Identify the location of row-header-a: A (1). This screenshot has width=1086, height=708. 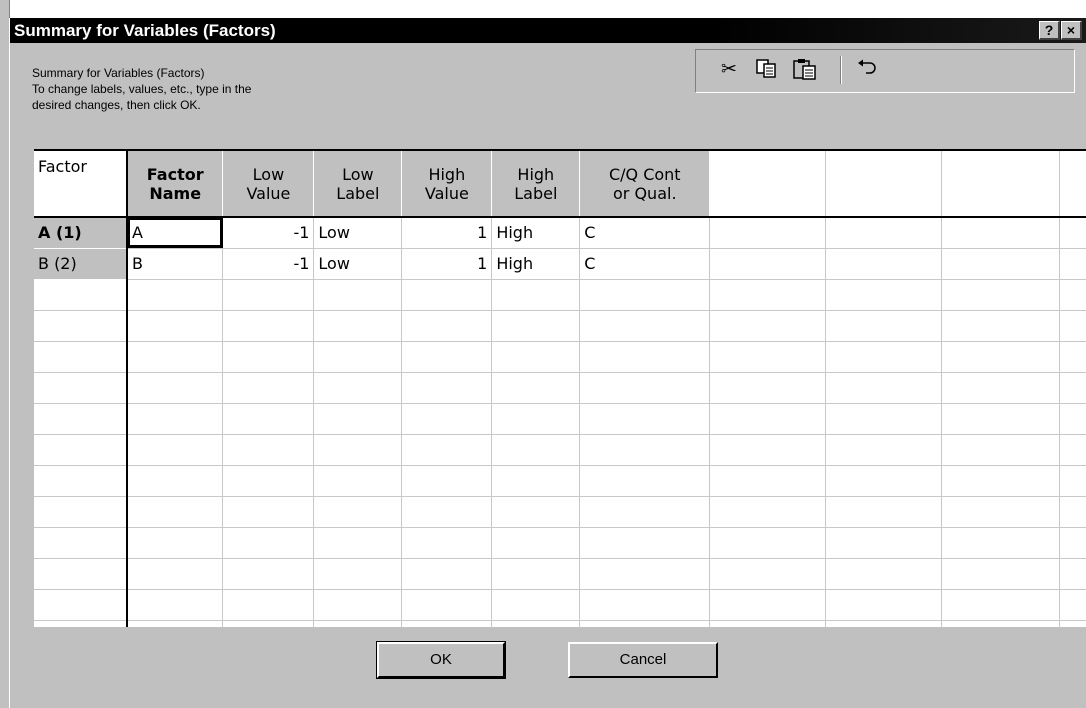
(81, 233).